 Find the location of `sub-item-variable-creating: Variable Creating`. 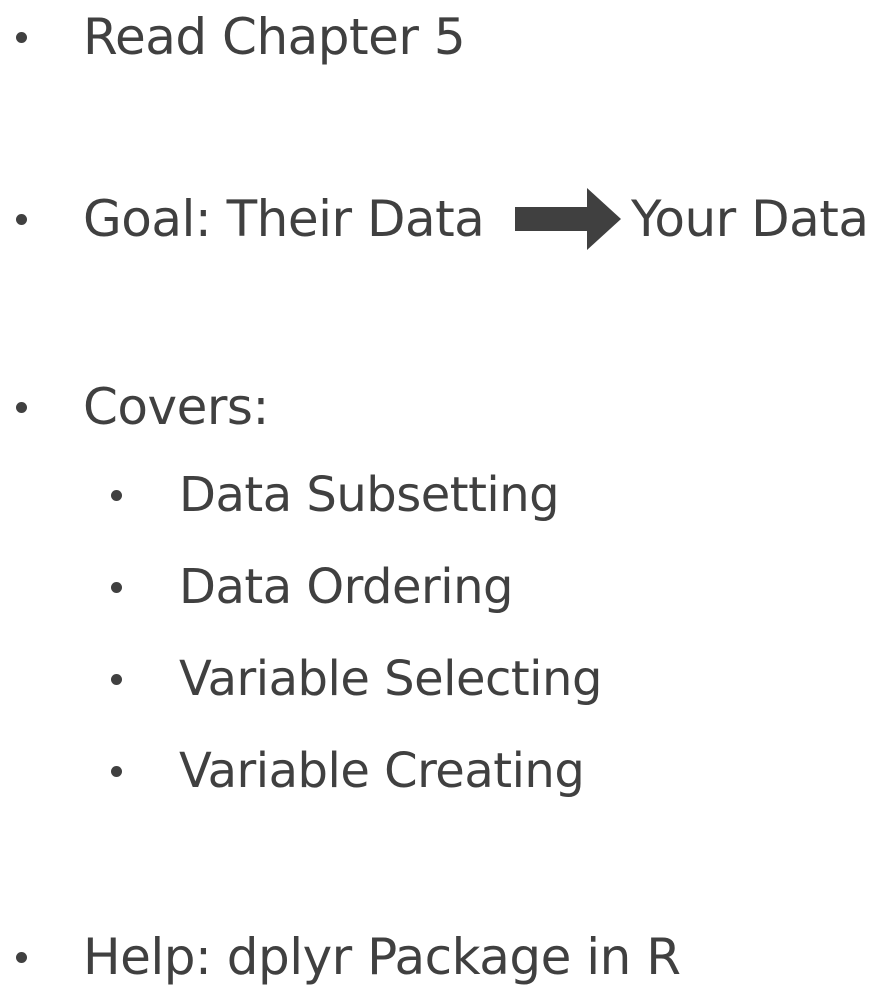

sub-item-variable-creating: Variable Creating is located at coordinates (382, 771).